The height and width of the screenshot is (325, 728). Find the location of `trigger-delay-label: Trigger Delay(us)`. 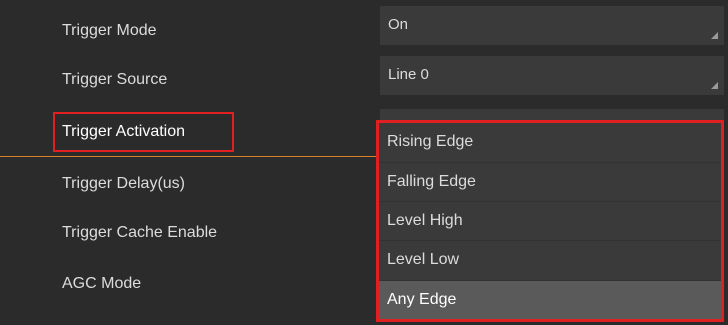

trigger-delay-label: Trigger Delay(us) is located at coordinates (123, 183).